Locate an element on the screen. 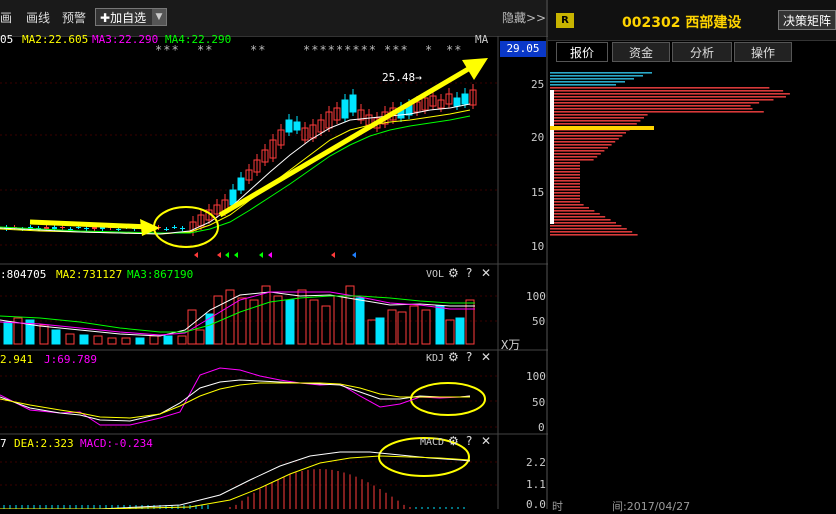 This screenshot has height=514, width=836. kdj-y-tick: 0 is located at coordinates (541, 427).